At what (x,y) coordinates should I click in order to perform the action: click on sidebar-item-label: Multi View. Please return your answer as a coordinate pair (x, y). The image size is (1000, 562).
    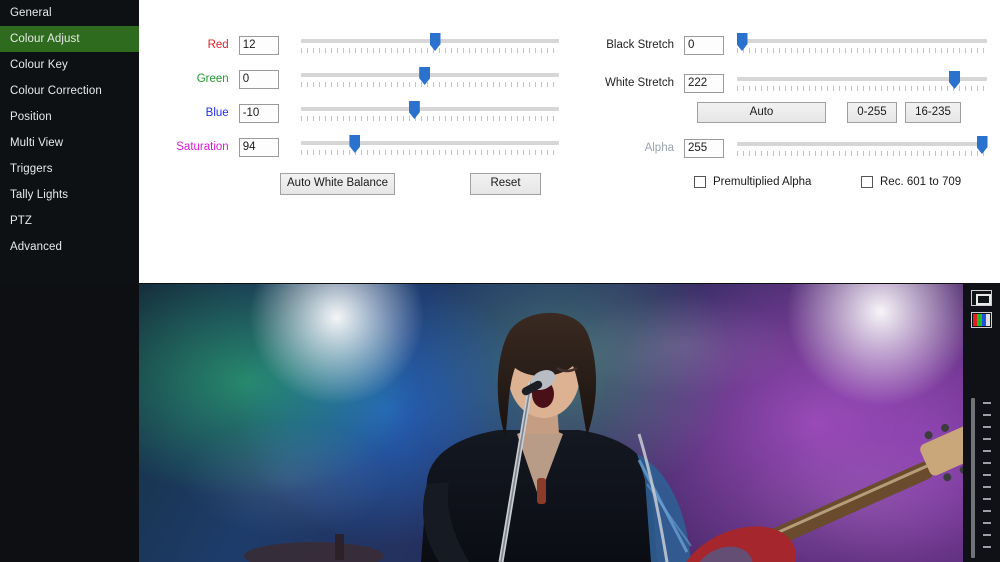
    Looking at the image, I should click on (37, 143).